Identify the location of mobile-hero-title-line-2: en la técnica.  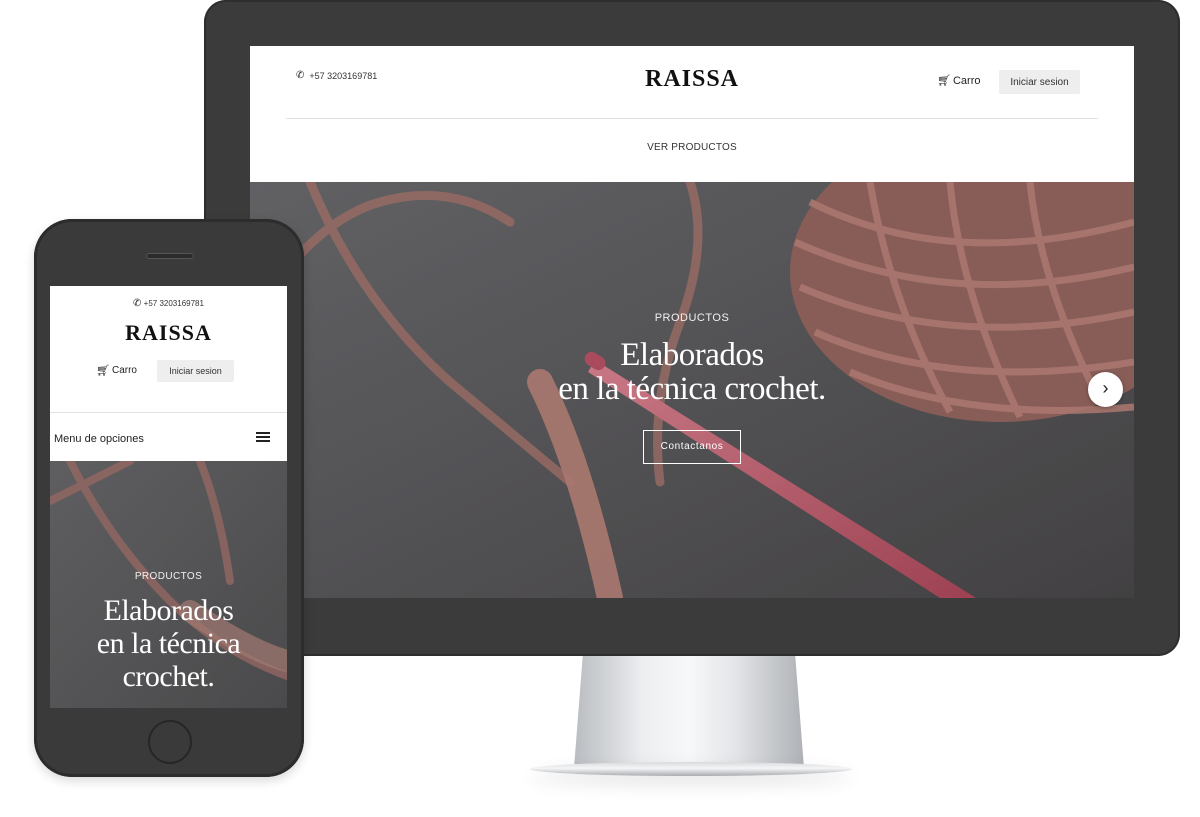
(168, 643).